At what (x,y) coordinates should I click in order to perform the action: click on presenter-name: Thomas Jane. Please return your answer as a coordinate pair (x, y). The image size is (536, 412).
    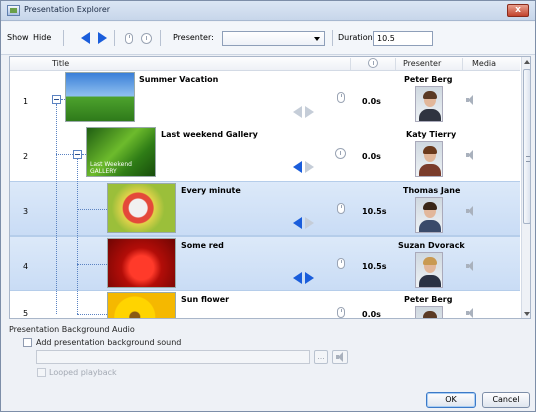
    Looking at the image, I should click on (432, 190).